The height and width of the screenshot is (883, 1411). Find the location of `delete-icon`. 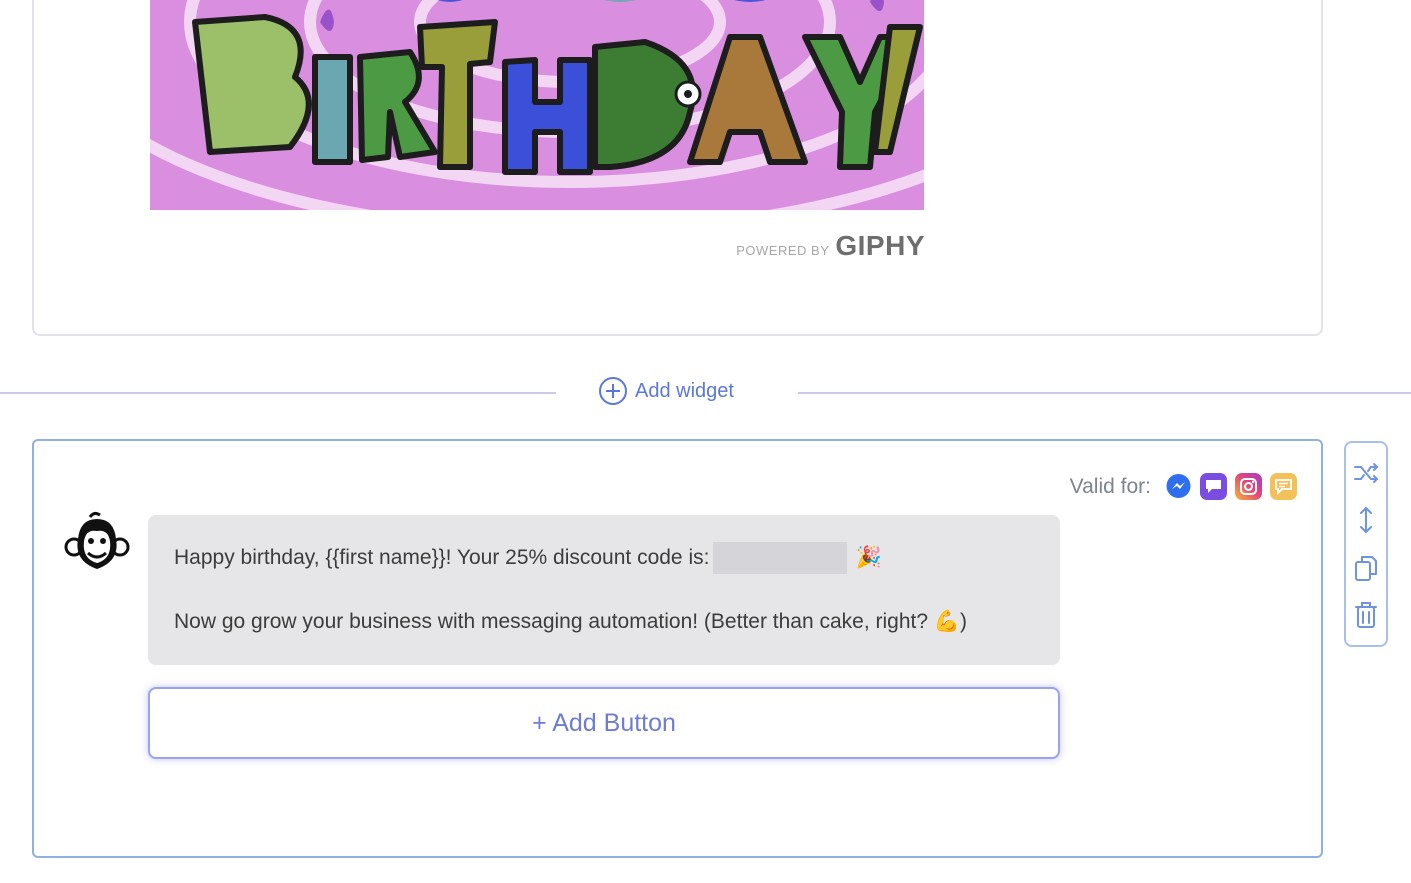

delete-icon is located at coordinates (1366, 615).